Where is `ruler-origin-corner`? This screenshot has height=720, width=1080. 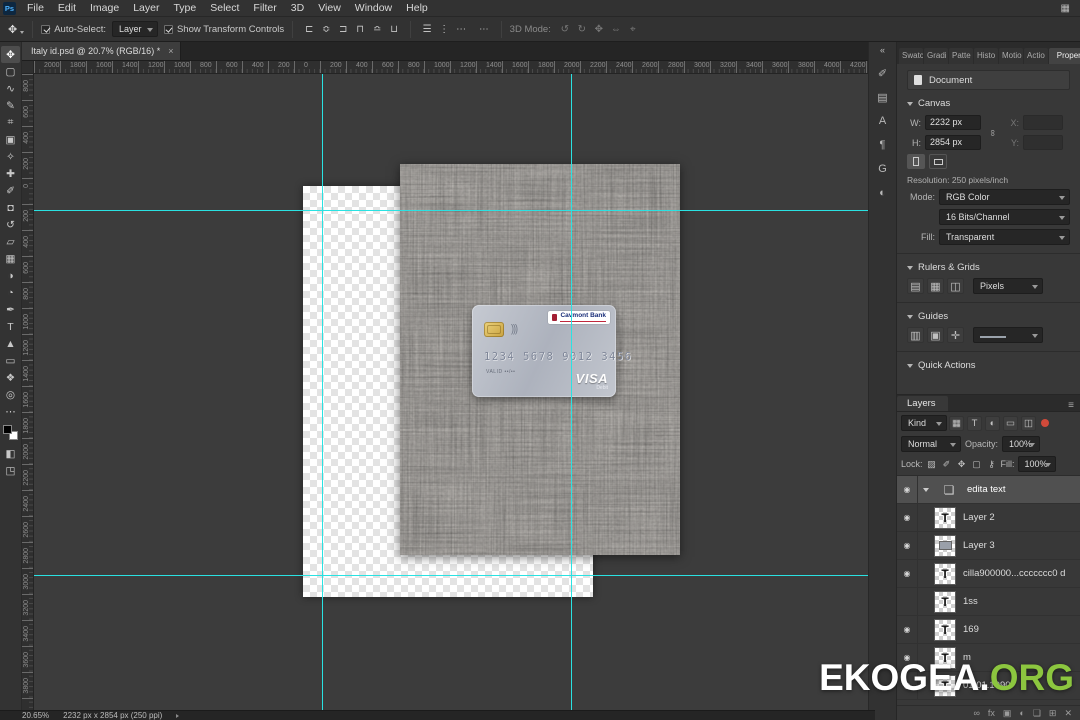
ruler-origin-corner is located at coordinates (28, 67).